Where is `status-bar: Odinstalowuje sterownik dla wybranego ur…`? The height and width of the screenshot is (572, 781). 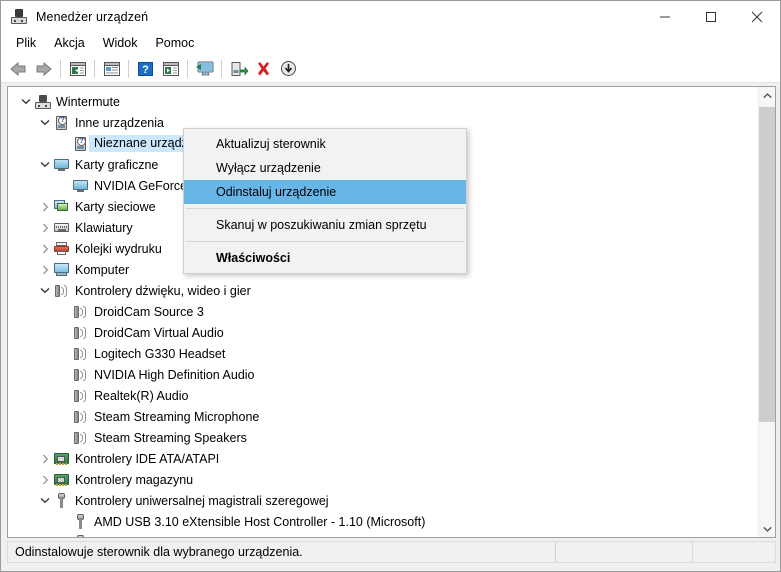 status-bar: Odinstalowuje sterownik dla wybranego ur… is located at coordinates (391, 552).